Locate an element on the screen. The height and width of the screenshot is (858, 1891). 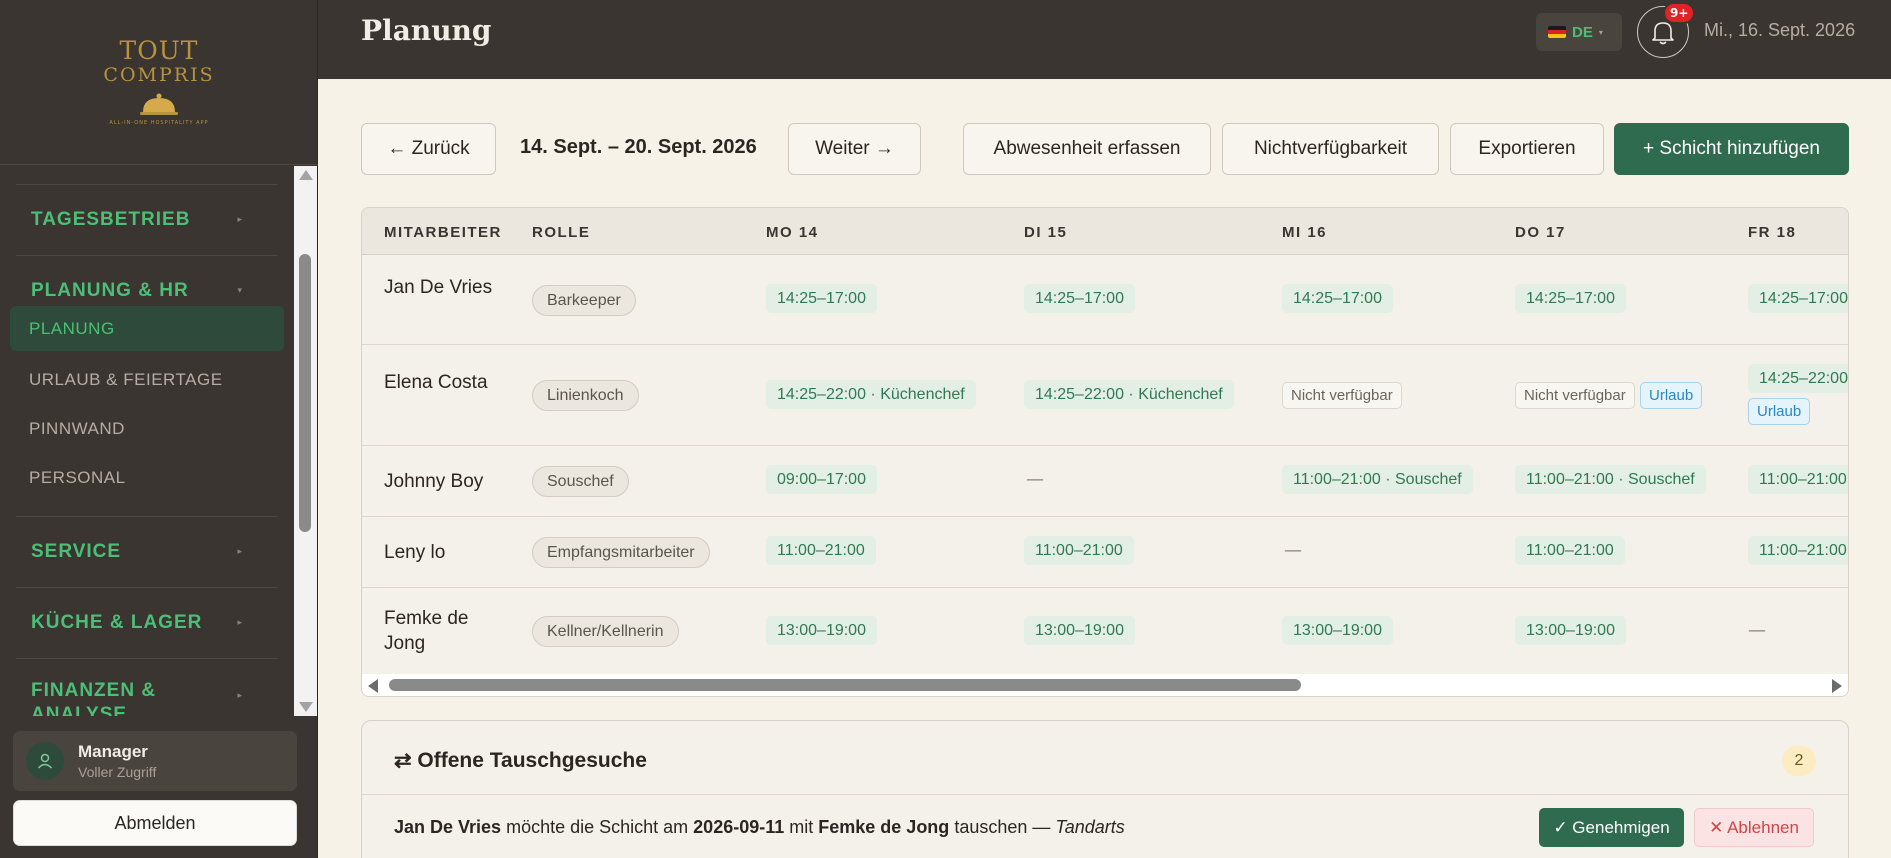
brand-name-line1: TOUT is located at coordinates (159, 50).